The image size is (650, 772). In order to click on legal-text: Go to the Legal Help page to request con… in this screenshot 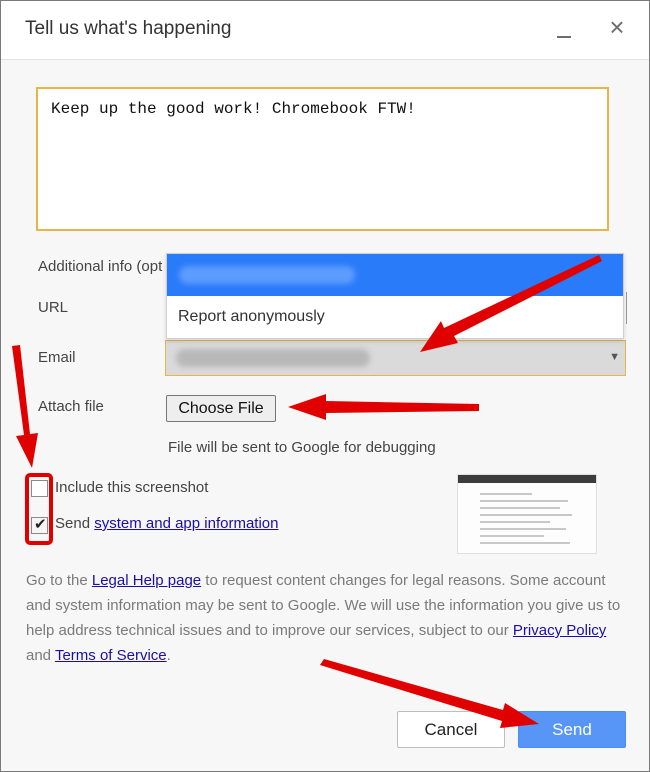, I will do `click(326, 618)`.